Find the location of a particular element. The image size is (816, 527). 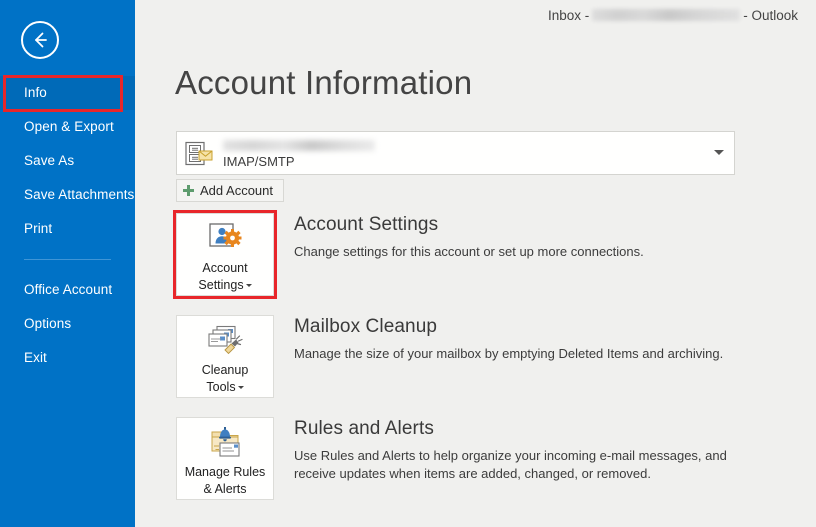

sidebar-item-label: Options is located at coordinates (48, 323).